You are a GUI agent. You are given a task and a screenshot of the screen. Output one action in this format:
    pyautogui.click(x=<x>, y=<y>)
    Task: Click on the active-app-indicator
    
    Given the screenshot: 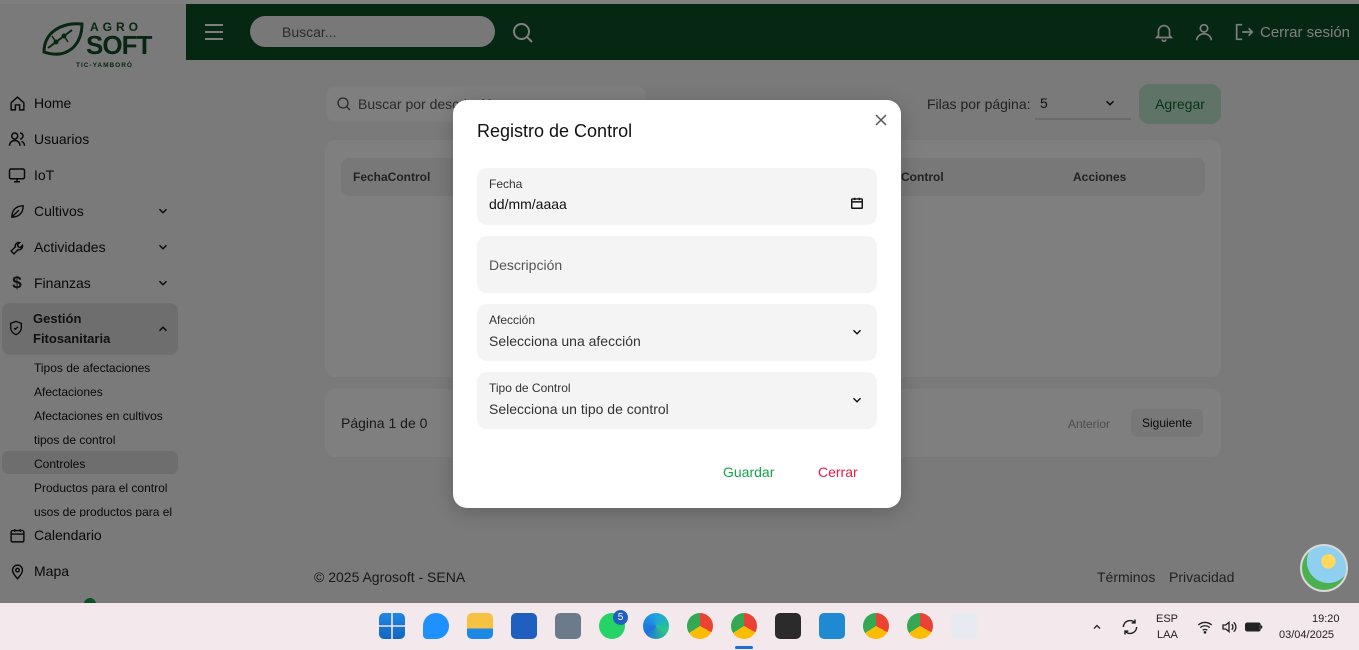 What is the action you would take?
    pyautogui.click(x=744, y=647)
    